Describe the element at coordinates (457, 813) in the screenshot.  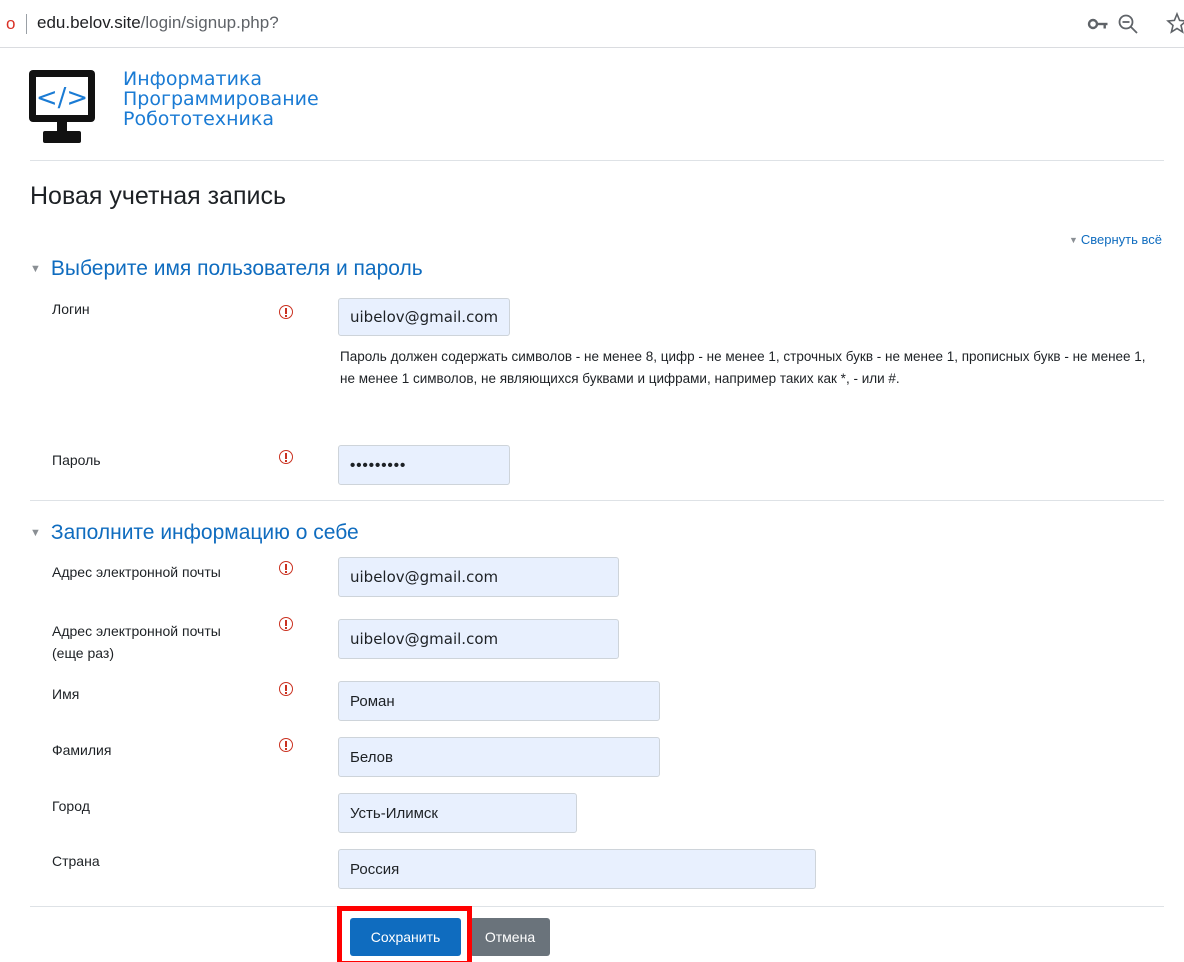
I see `city-input: Усть-Илимск` at that location.